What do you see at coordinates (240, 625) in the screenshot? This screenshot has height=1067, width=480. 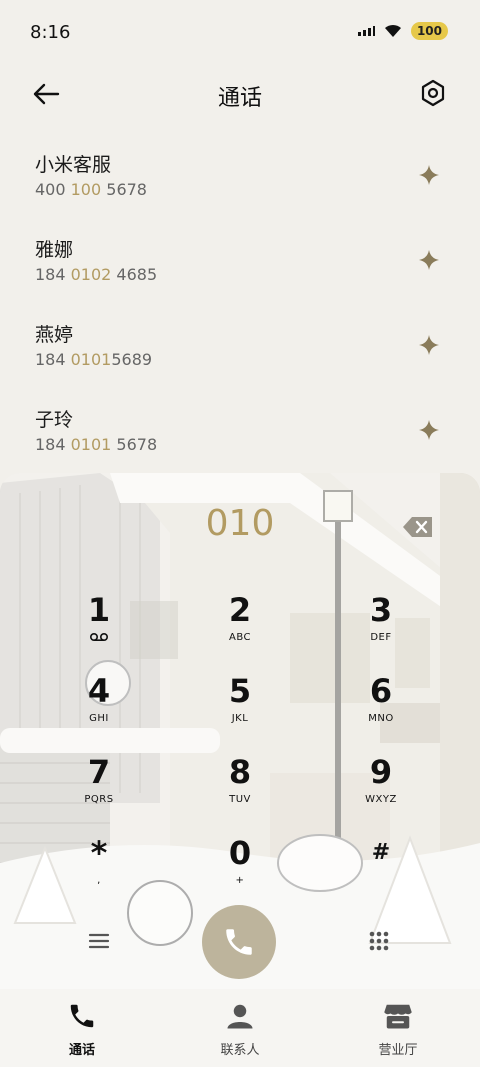 I see `dial-key-2: 2 ABC` at bounding box center [240, 625].